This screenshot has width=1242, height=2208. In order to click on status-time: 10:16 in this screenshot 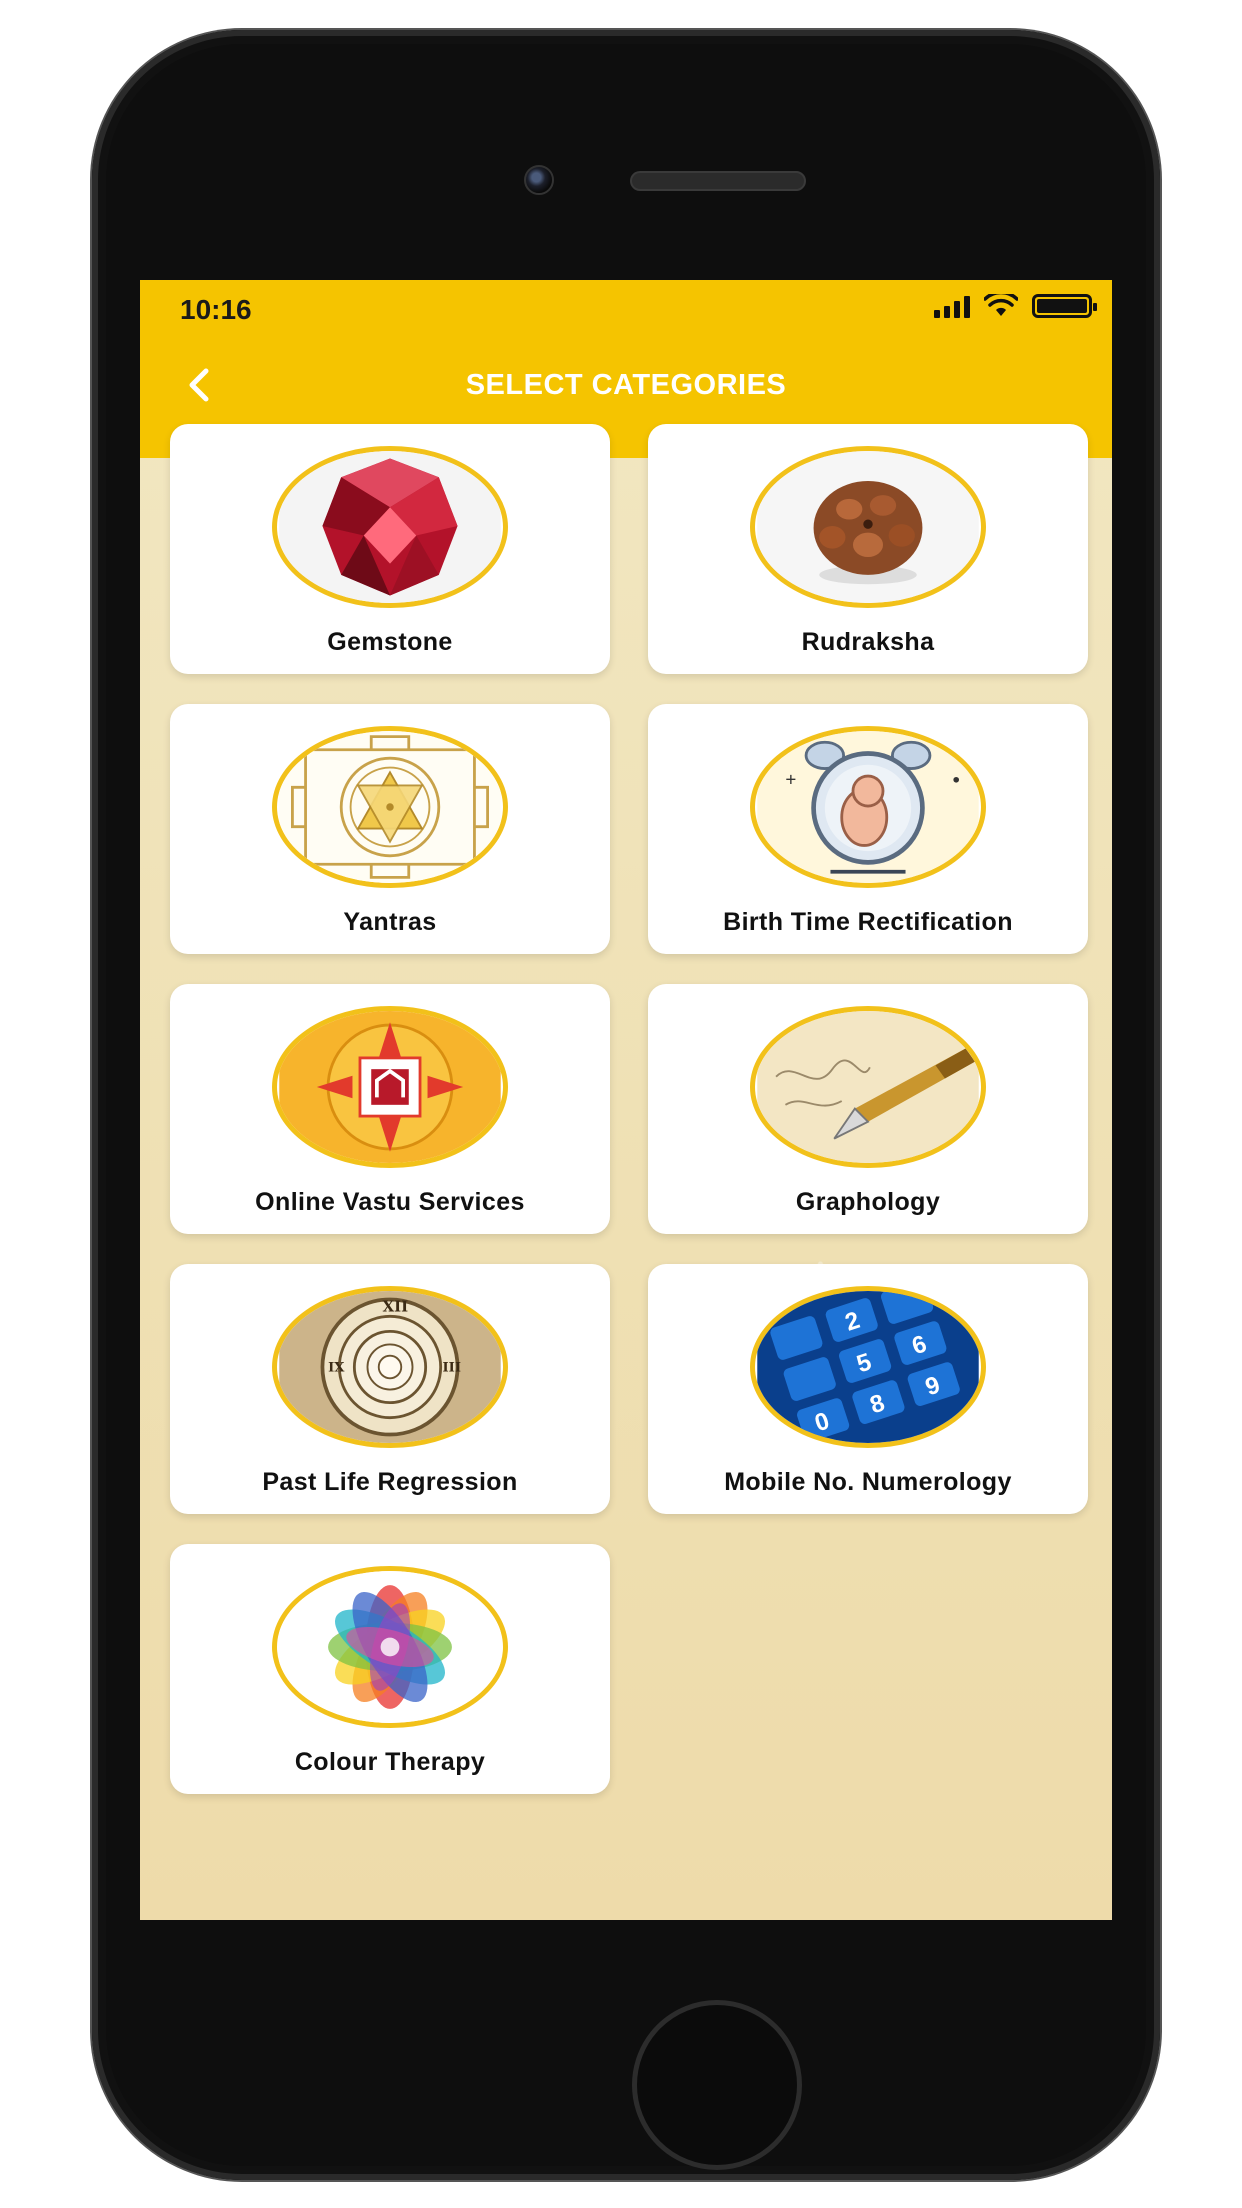, I will do `click(216, 309)`.